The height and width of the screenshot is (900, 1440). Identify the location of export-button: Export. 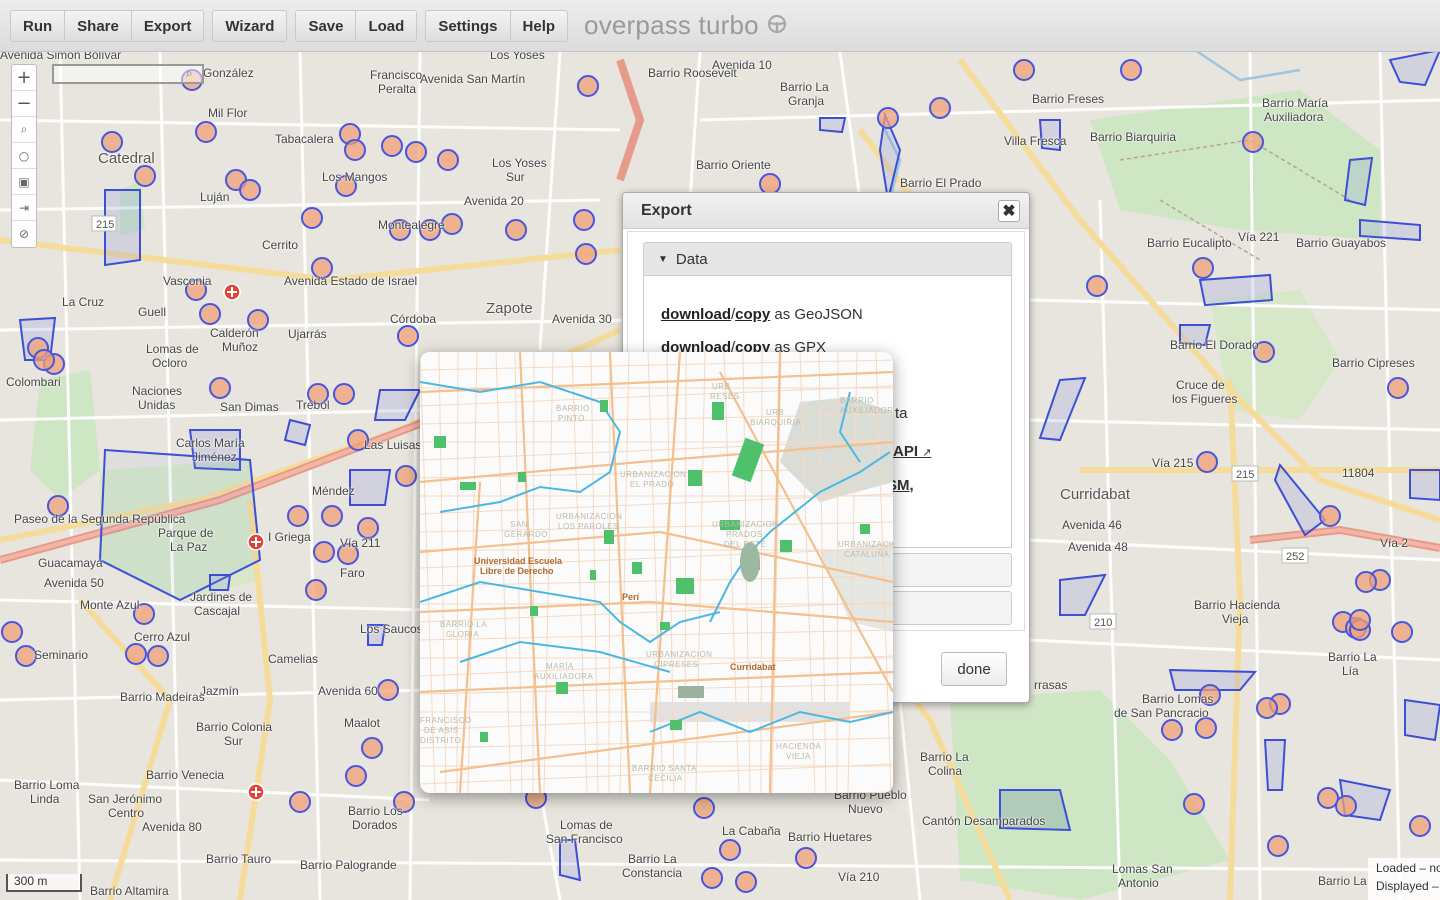
(168, 26).